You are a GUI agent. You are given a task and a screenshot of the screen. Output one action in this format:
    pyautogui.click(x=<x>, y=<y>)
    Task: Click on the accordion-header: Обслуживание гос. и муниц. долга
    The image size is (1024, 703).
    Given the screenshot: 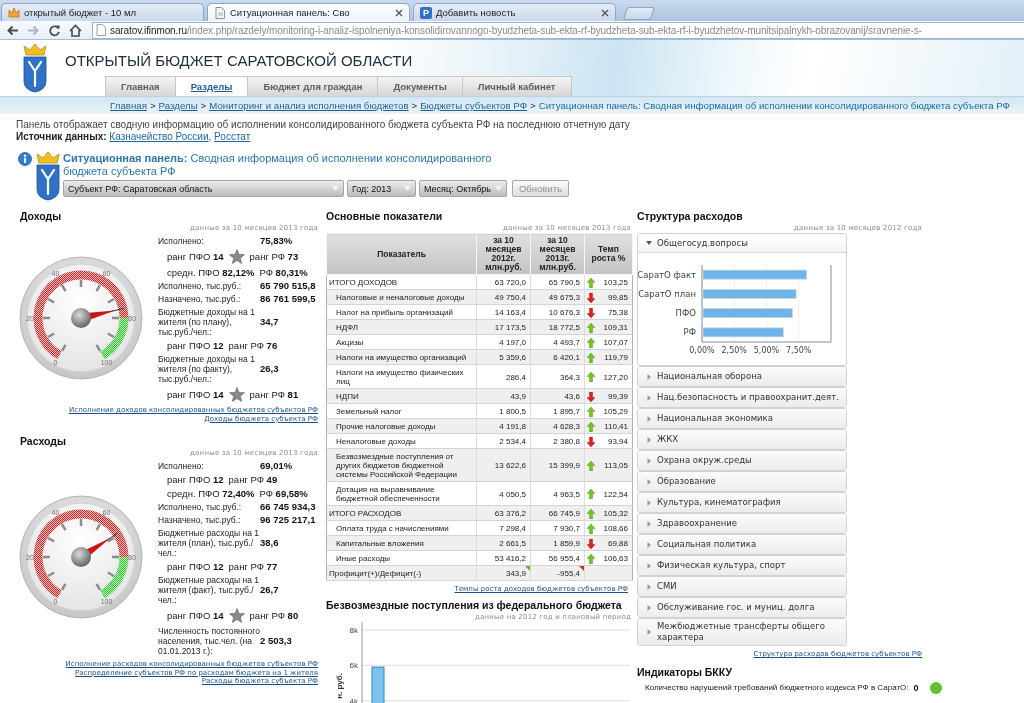 What is the action you would take?
    pyautogui.click(x=742, y=607)
    